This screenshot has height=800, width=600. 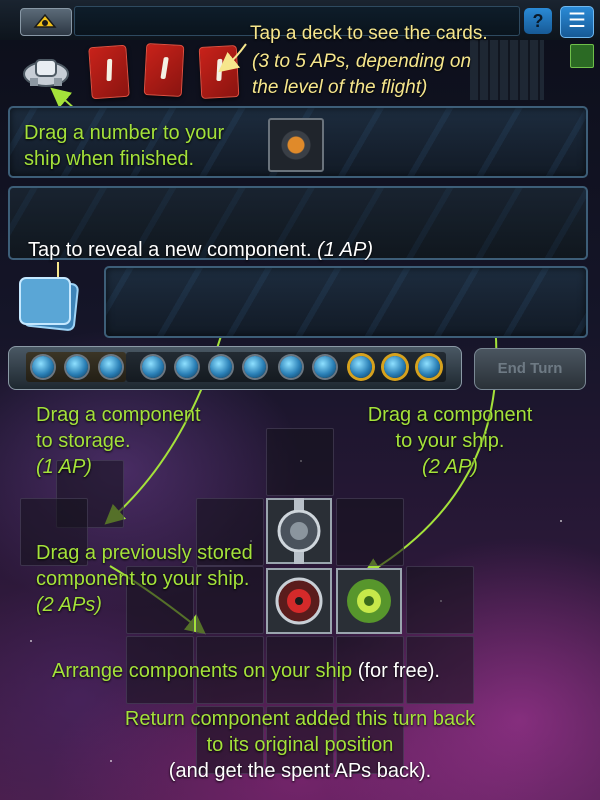 What do you see at coordinates (143, 579) in the screenshot?
I see `tip-stored-line2: component to your ship.` at bounding box center [143, 579].